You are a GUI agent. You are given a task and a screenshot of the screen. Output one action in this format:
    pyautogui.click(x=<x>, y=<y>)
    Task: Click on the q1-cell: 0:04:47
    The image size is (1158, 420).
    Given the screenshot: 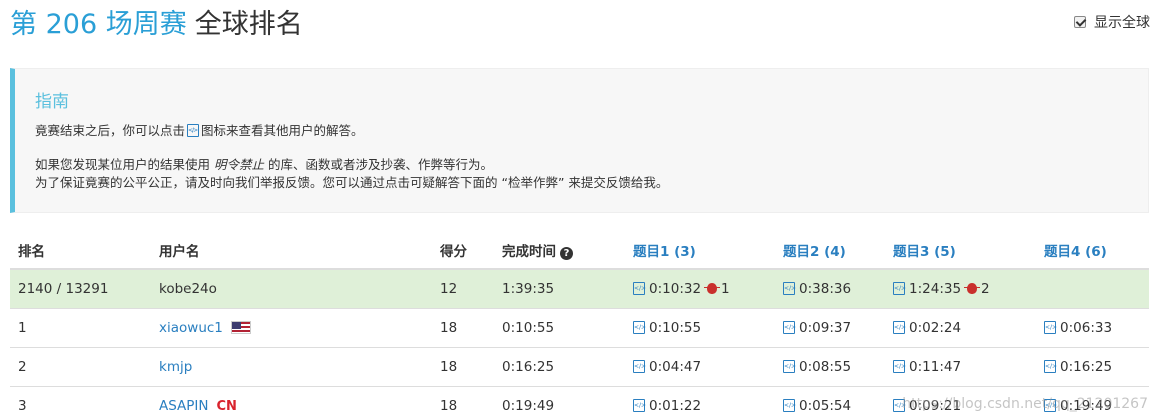 What is the action you would take?
    pyautogui.click(x=700, y=366)
    